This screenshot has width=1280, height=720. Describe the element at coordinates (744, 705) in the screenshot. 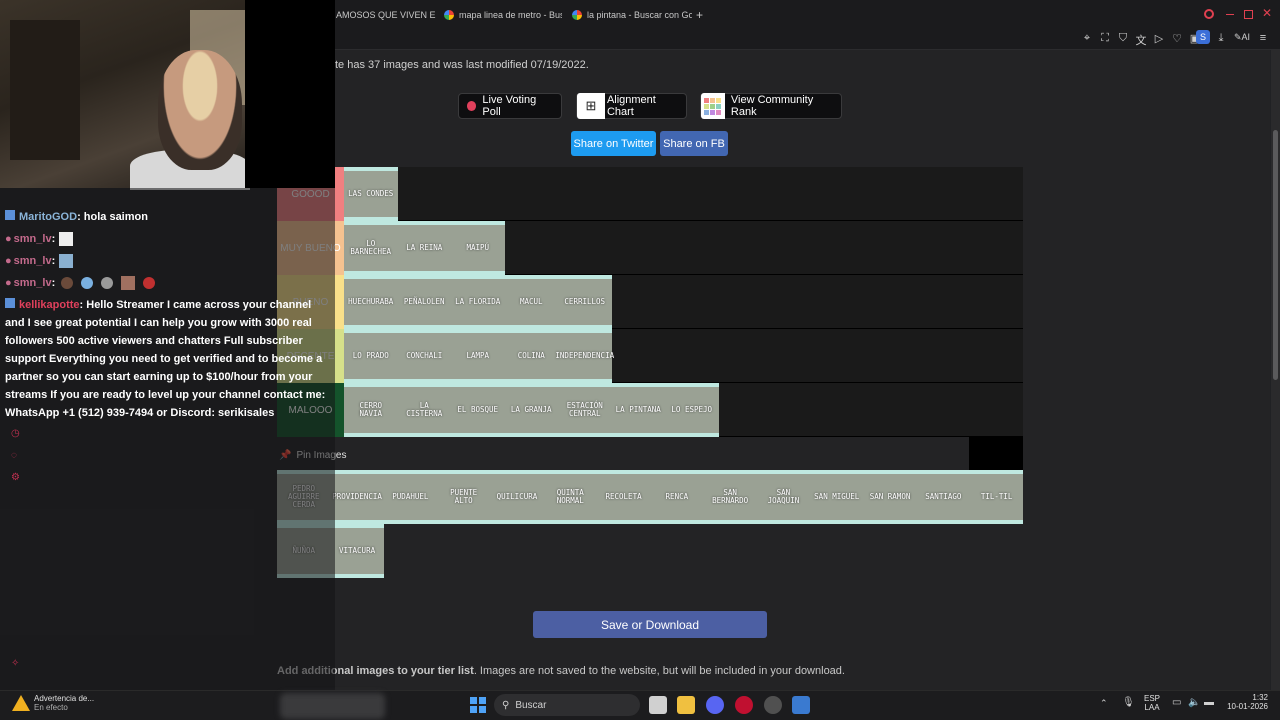

I see `opera-icon` at that location.